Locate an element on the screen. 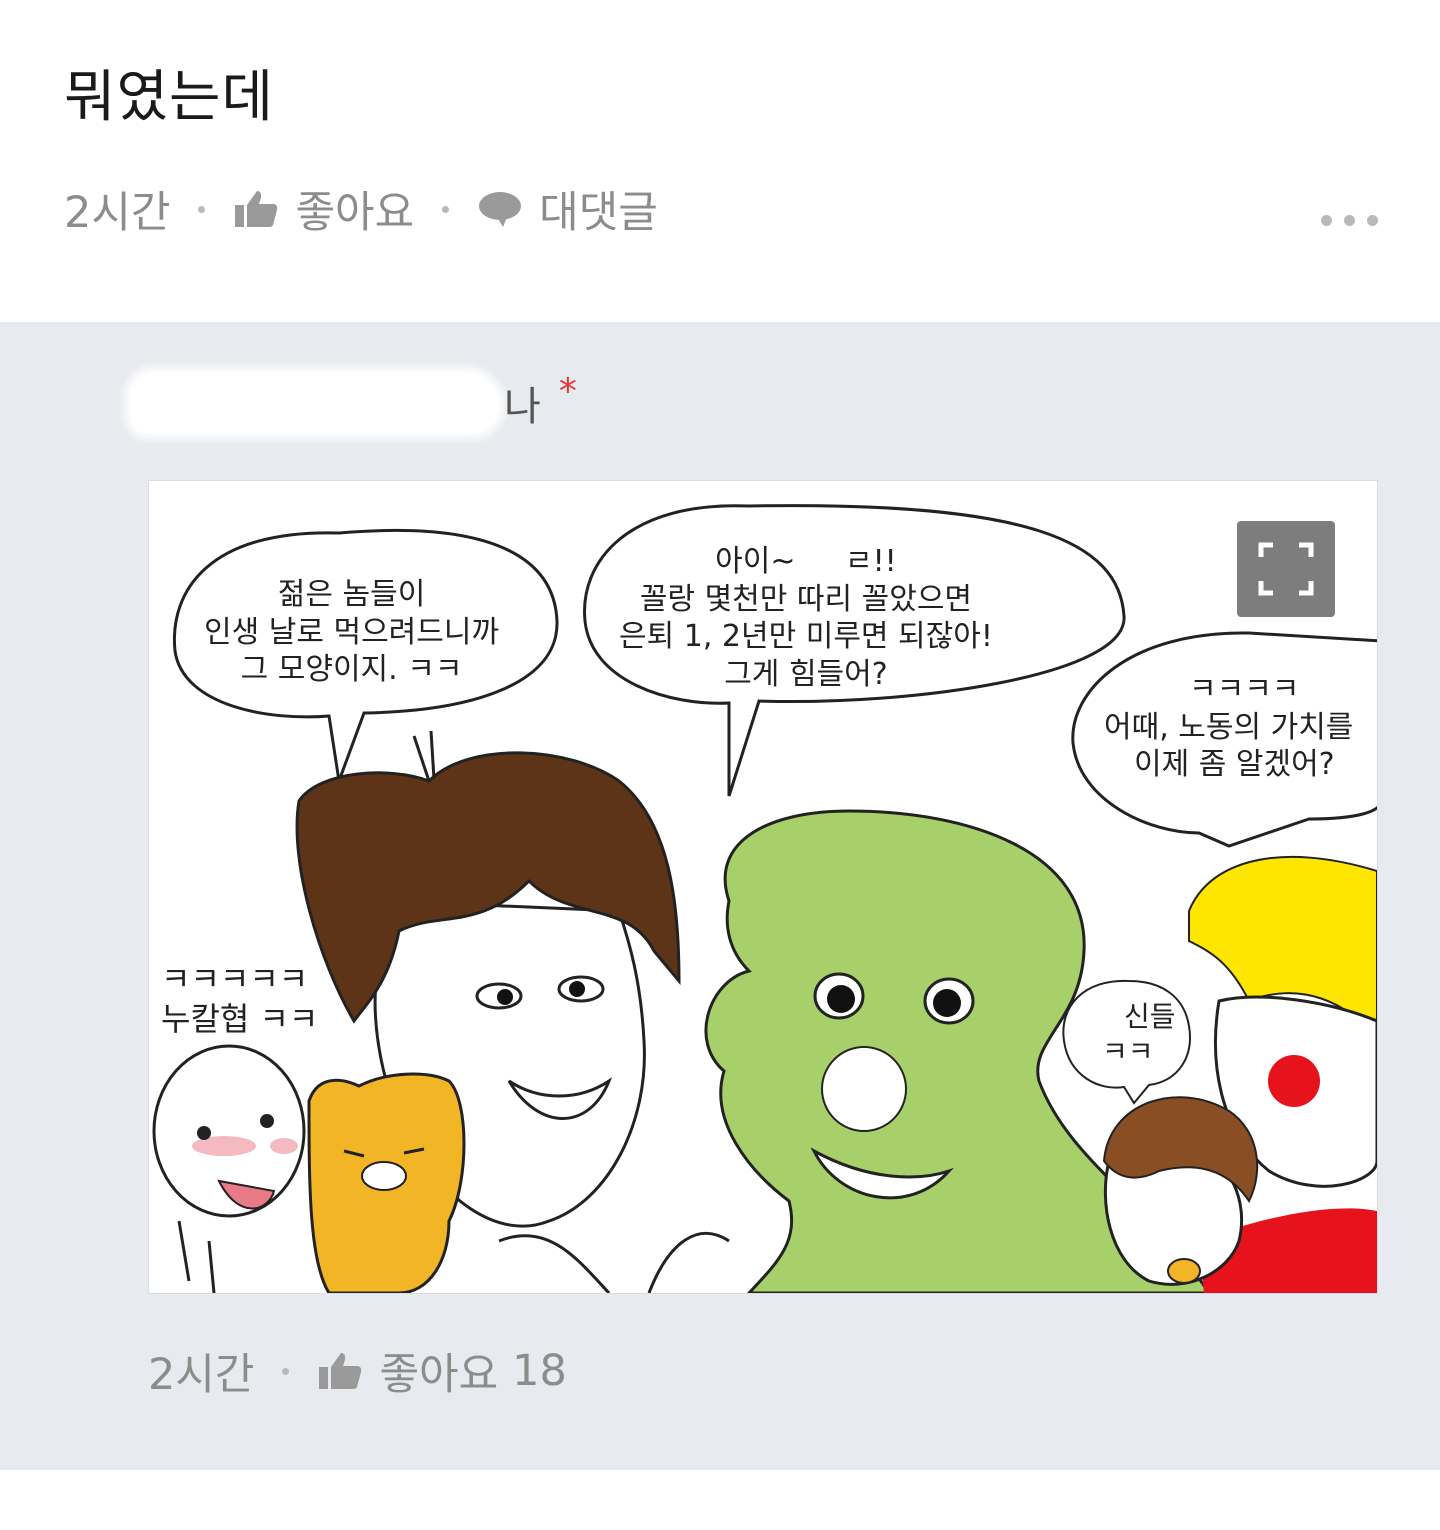 This screenshot has width=1440, height=1530. bubble-right-text: ㅋㅋㅋㅋ 어때, 노동의 가치를 이제 좀 알겠어? is located at coordinates (1228, 727).